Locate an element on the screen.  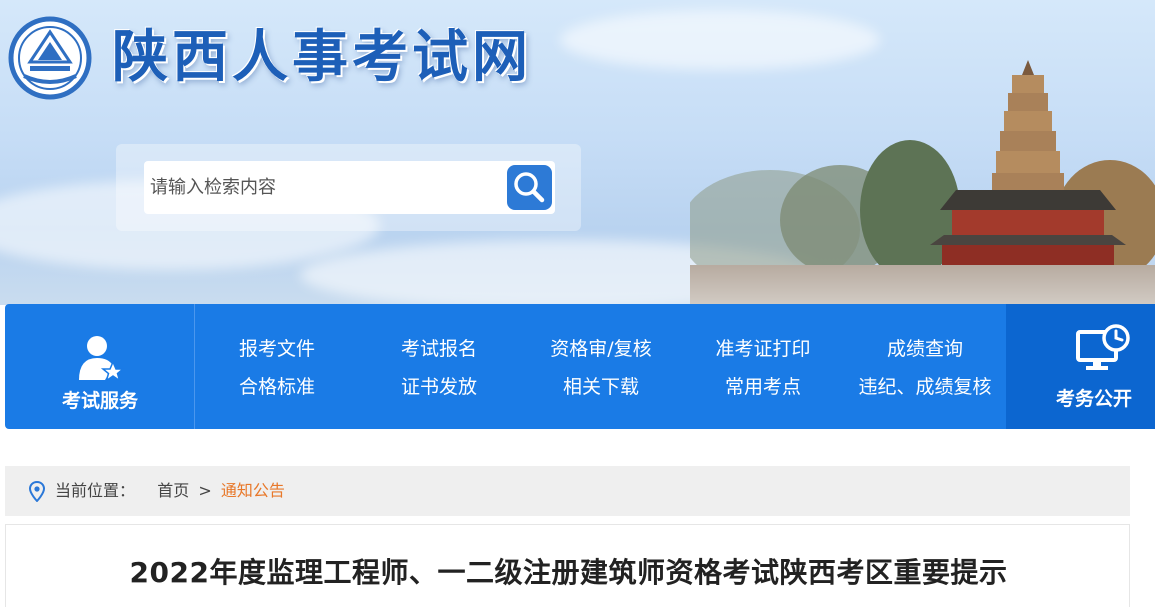
search-button is located at coordinates (529, 187).